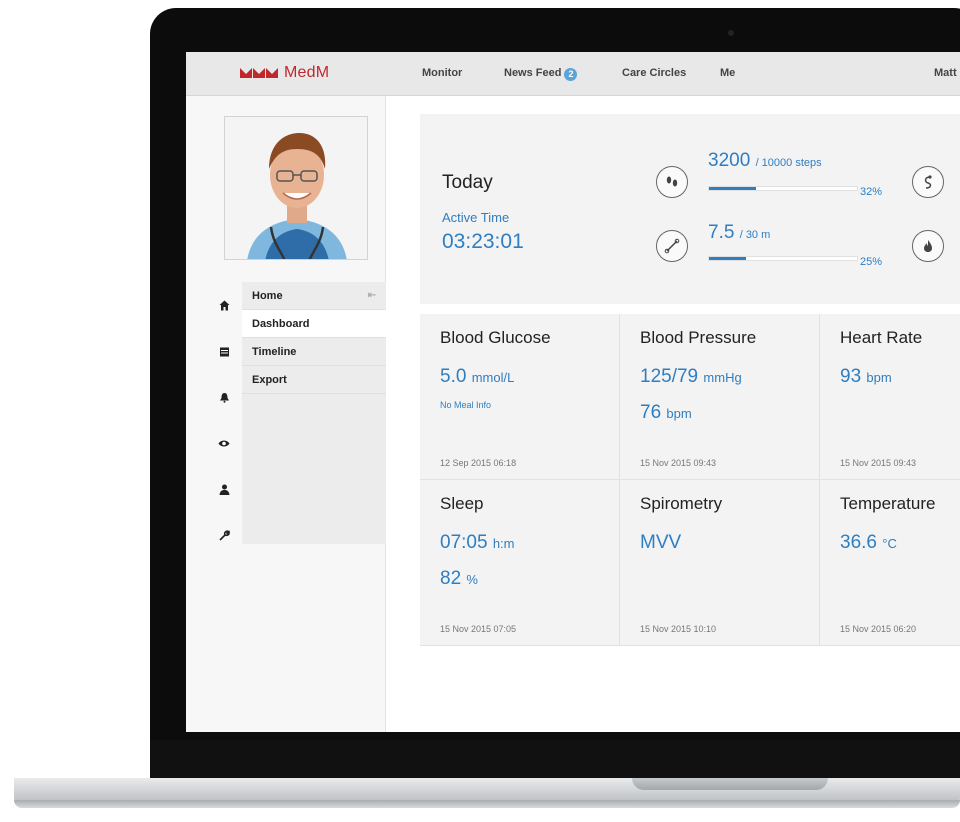  Describe the element at coordinates (890, 397) in the screenshot. I see `tile-heart-rate: Heart Rate 93 bpm 15 Nov 2015 09:43` at that location.